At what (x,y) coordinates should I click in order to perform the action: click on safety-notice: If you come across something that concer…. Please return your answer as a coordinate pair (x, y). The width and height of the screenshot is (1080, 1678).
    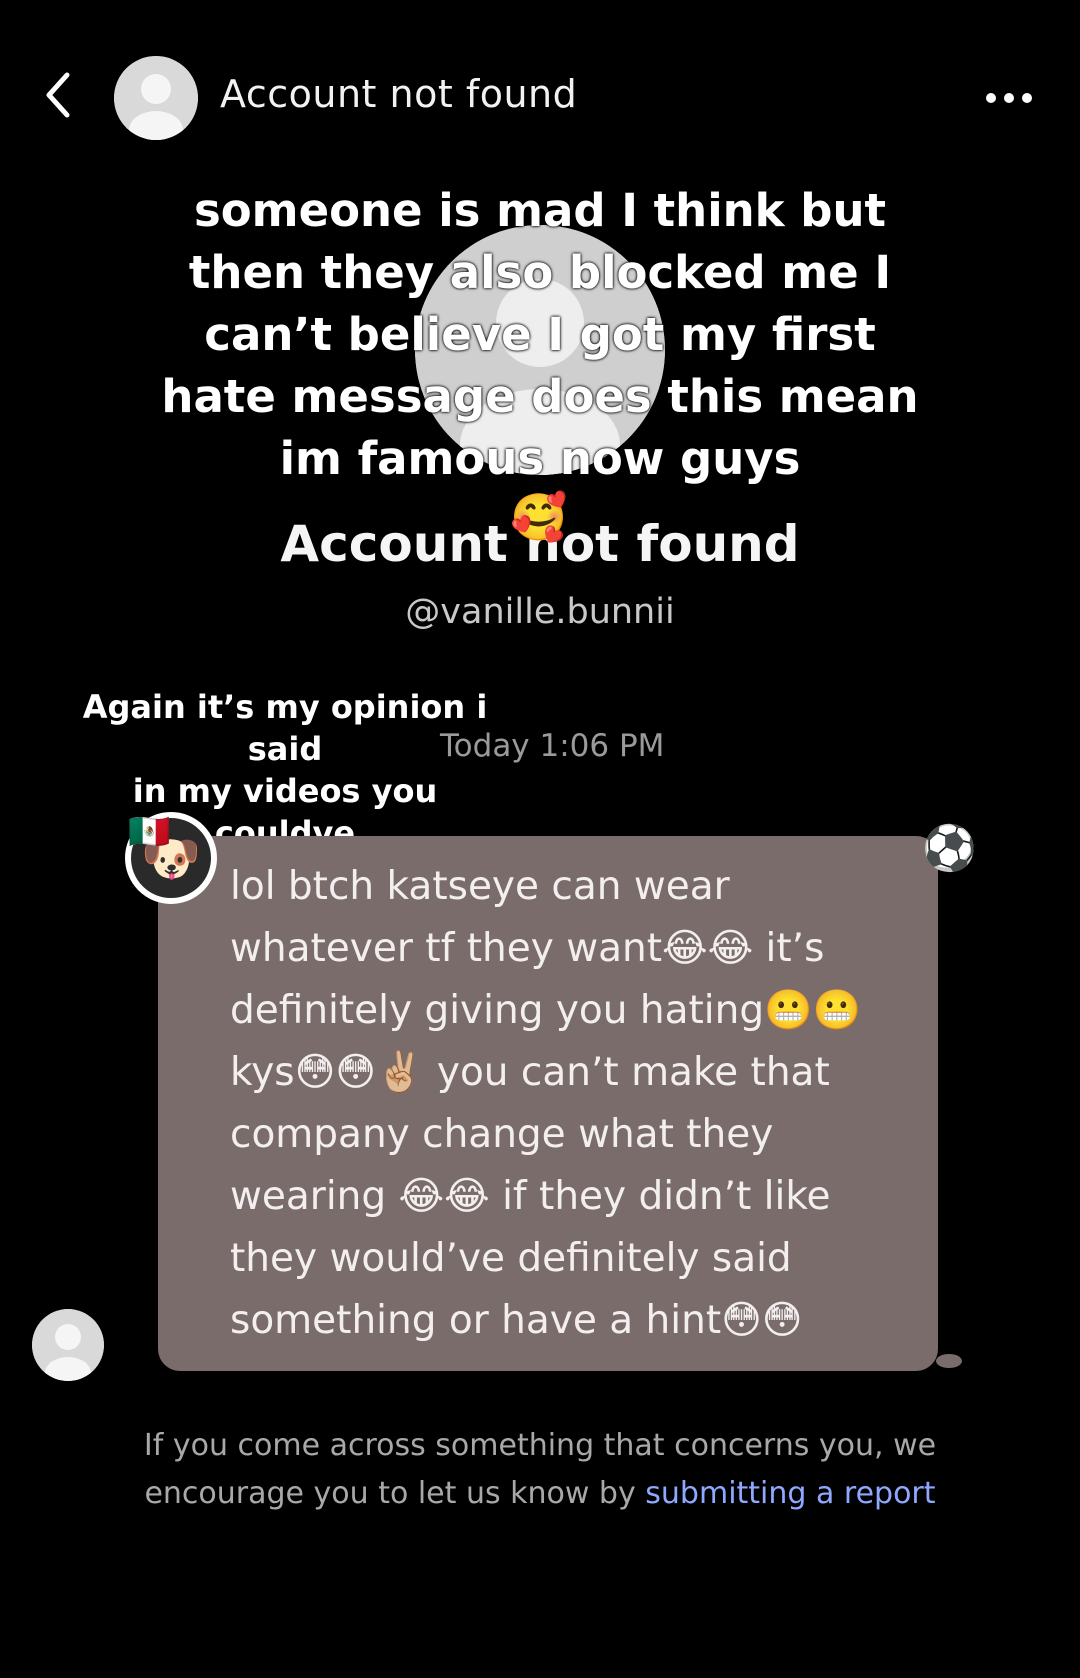
    Looking at the image, I should click on (540, 1470).